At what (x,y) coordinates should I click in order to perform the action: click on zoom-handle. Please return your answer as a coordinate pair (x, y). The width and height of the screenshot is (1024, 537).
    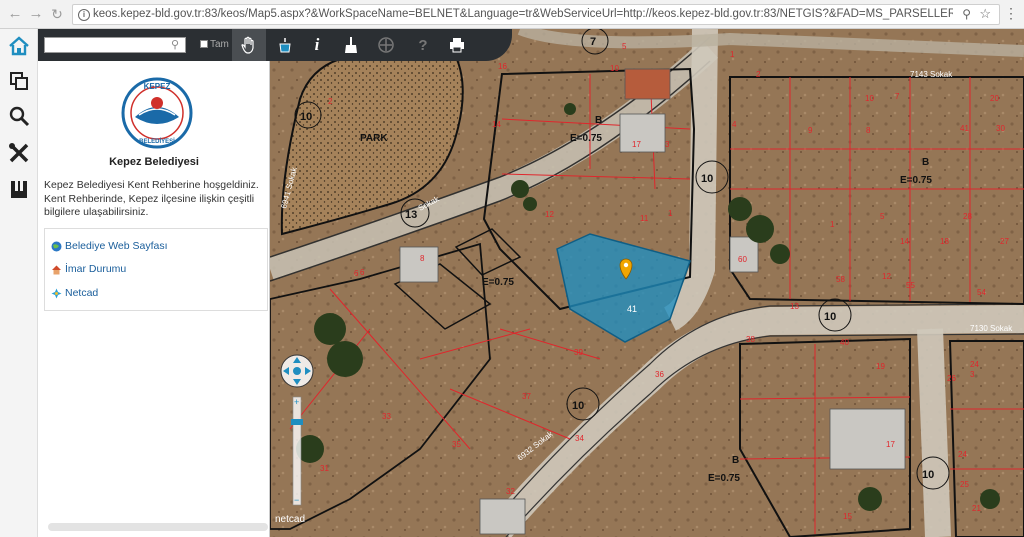
    Looking at the image, I should click on (297, 422).